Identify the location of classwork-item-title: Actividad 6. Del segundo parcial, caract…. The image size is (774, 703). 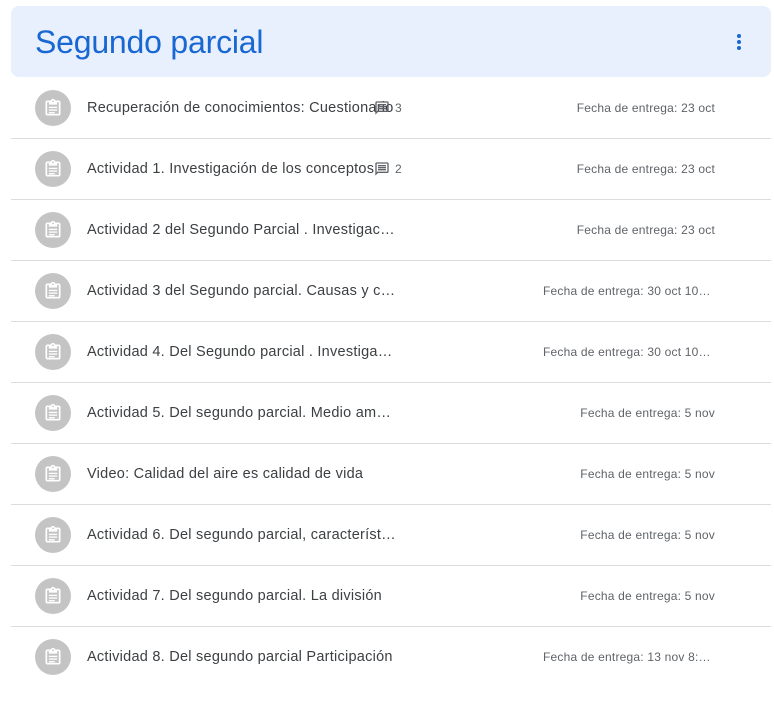
(242, 535).